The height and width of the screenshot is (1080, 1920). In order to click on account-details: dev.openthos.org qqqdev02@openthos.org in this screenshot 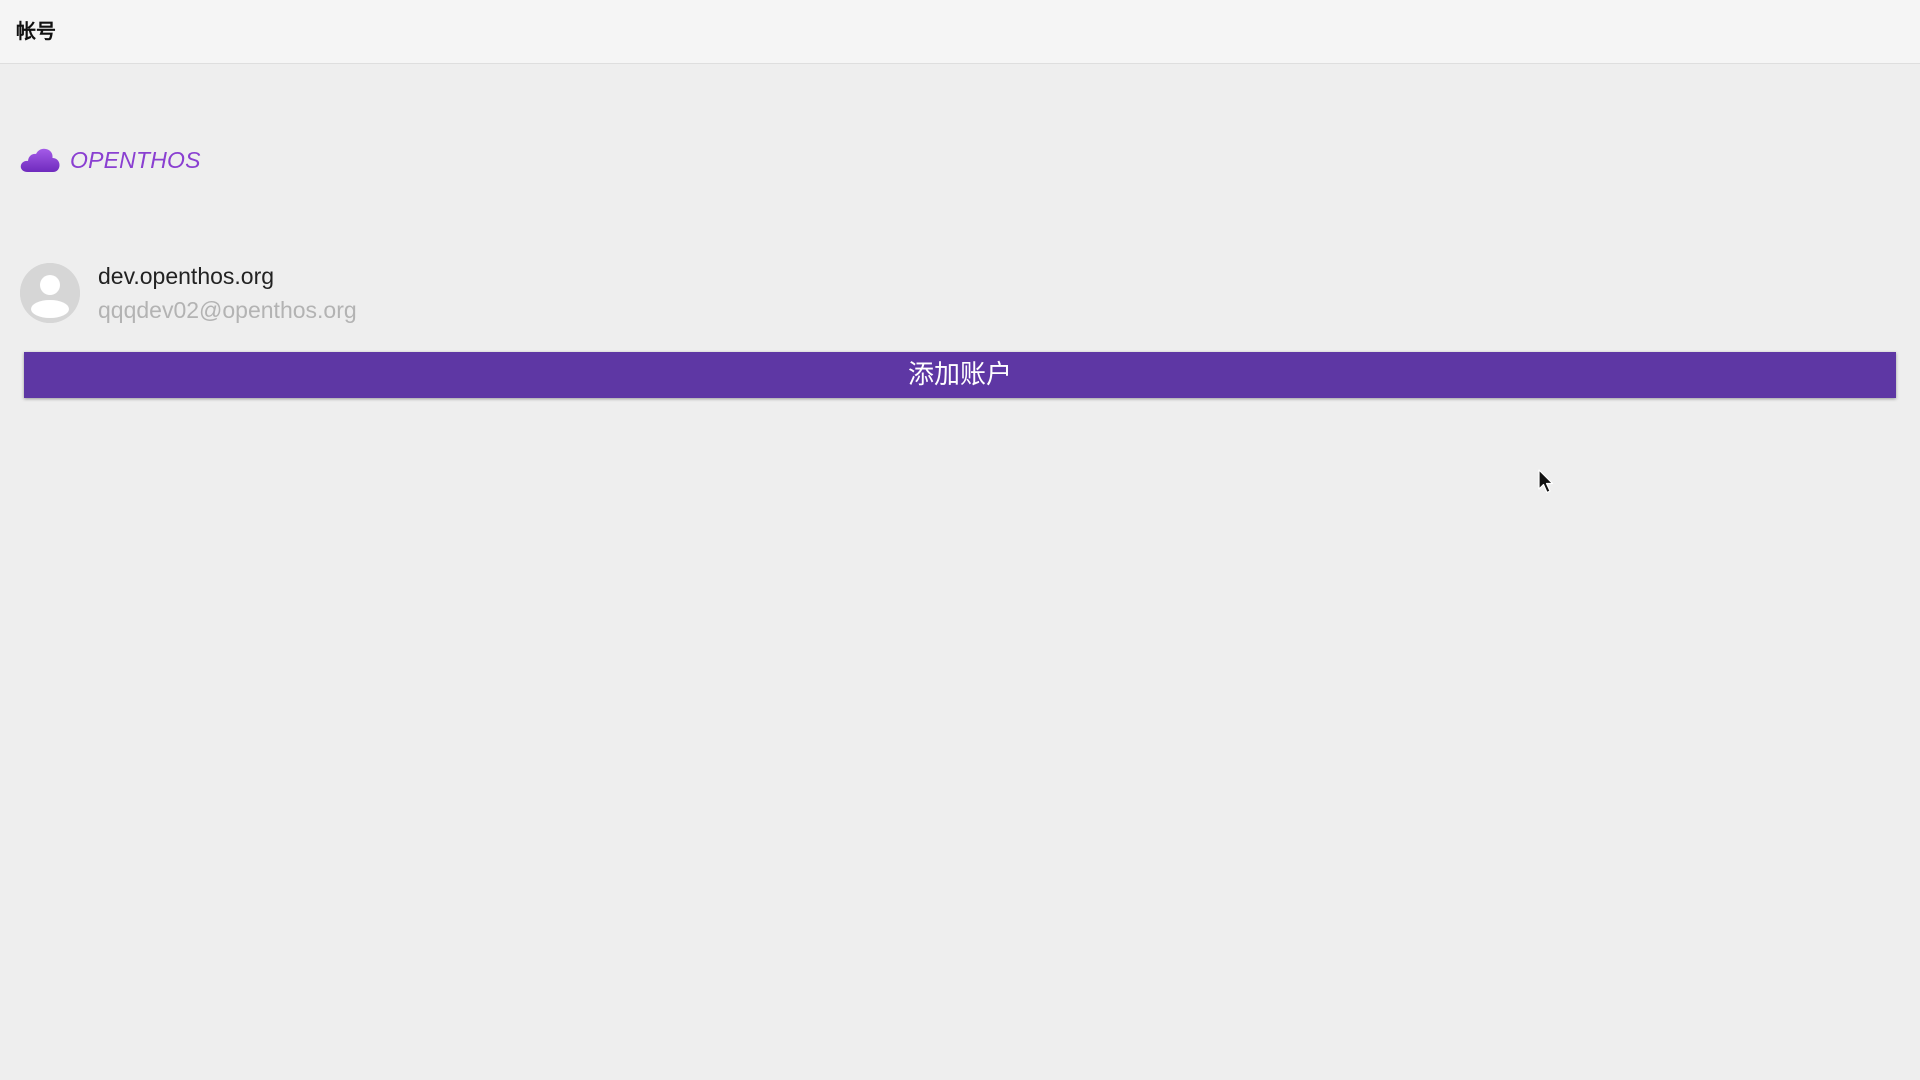, I will do `click(227, 293)`.